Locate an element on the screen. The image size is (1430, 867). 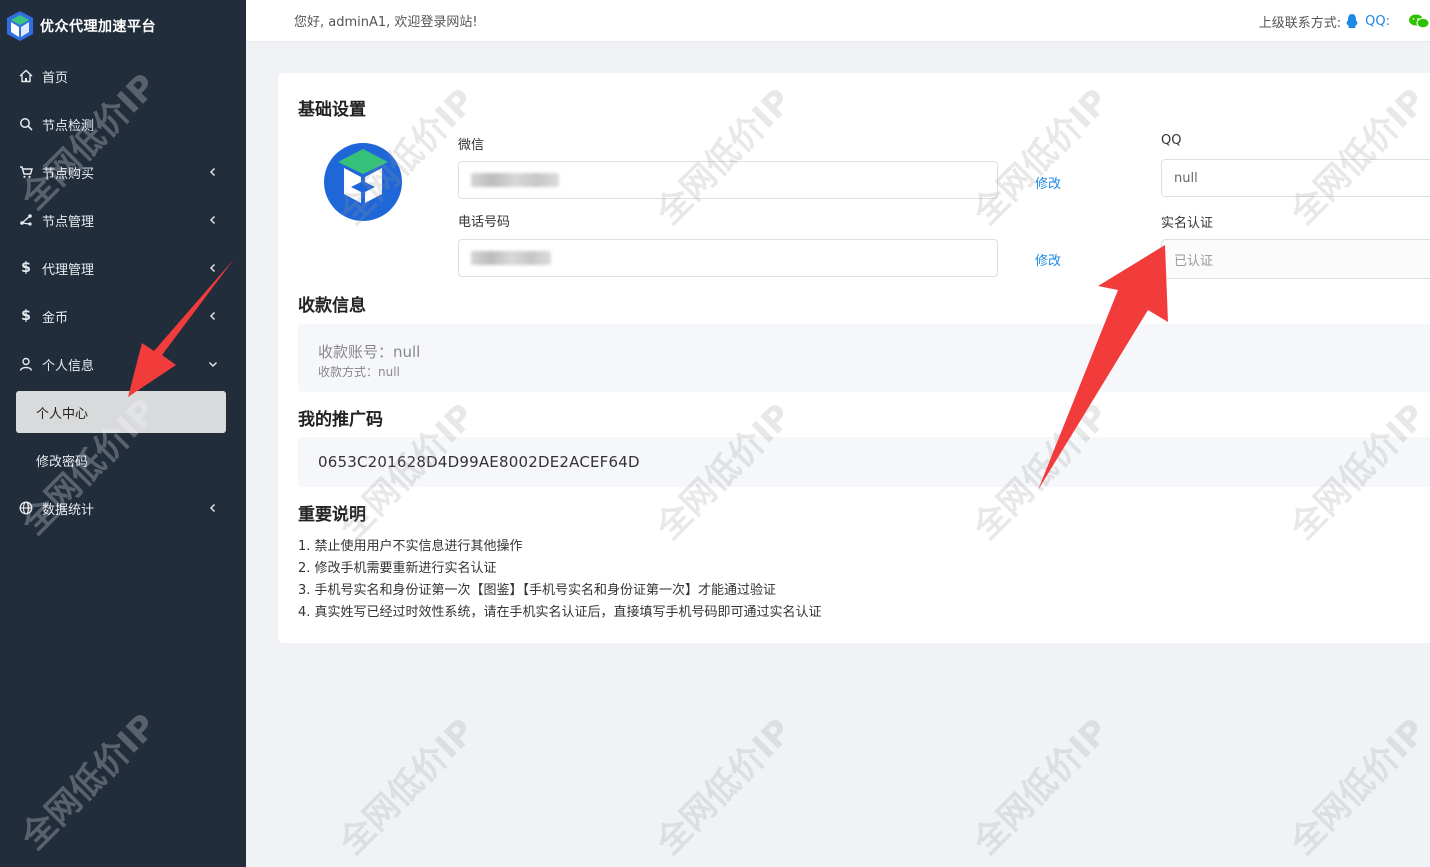
wechat-field is located at coordinates (728, 180).